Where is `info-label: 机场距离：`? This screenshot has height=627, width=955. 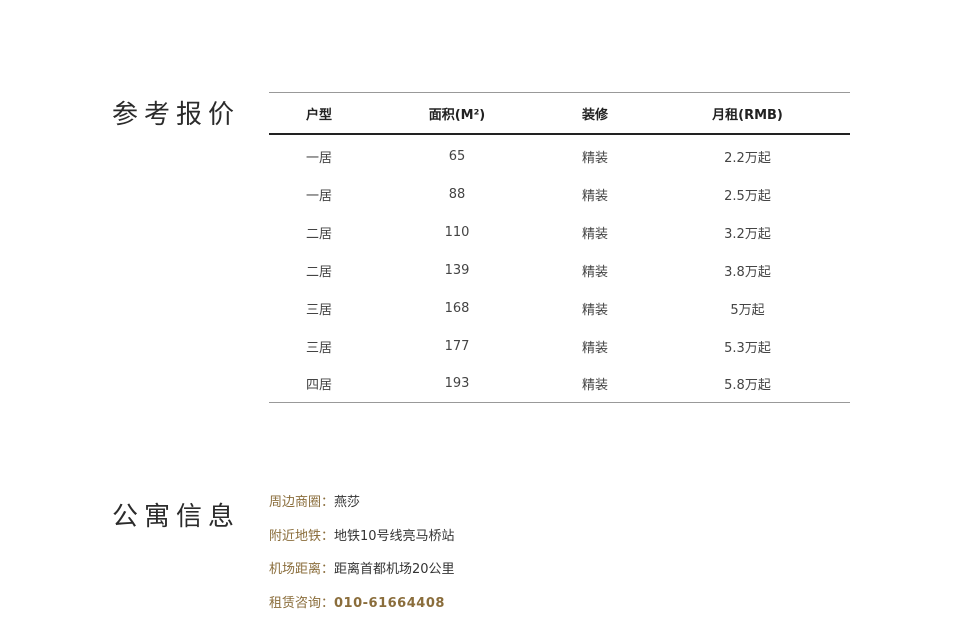 info-label: 机场距离： is located at coordinates (302, 569).